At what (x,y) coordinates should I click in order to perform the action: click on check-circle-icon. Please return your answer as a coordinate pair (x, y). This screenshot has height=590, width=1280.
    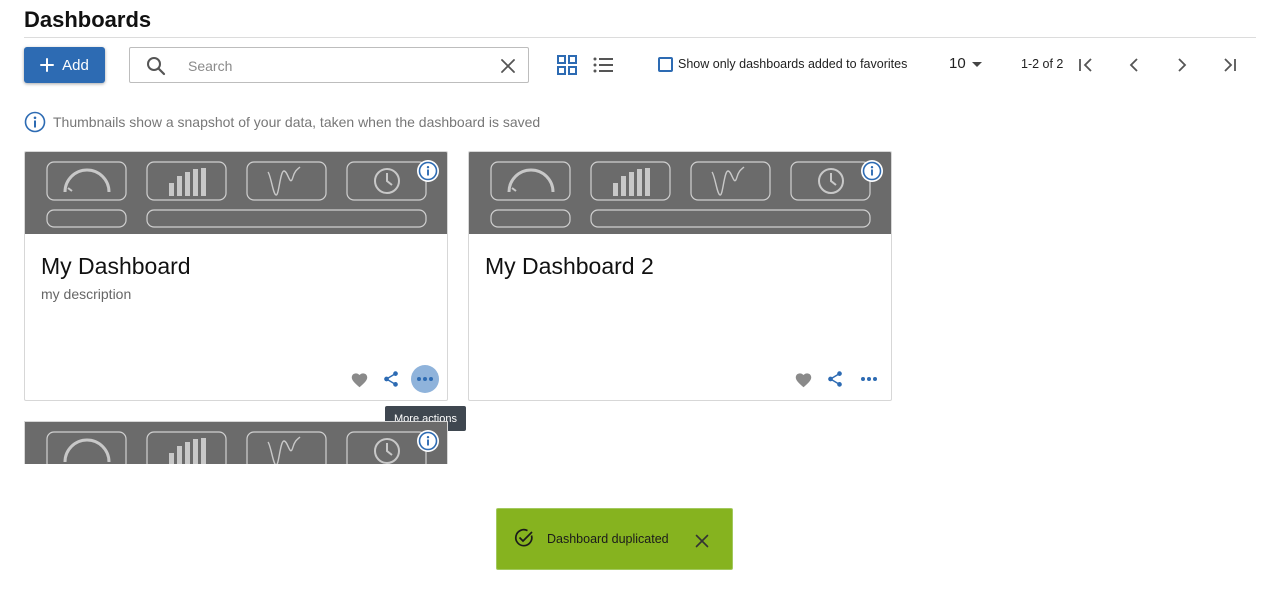
    Looking at the image, I should click on (523, 537).